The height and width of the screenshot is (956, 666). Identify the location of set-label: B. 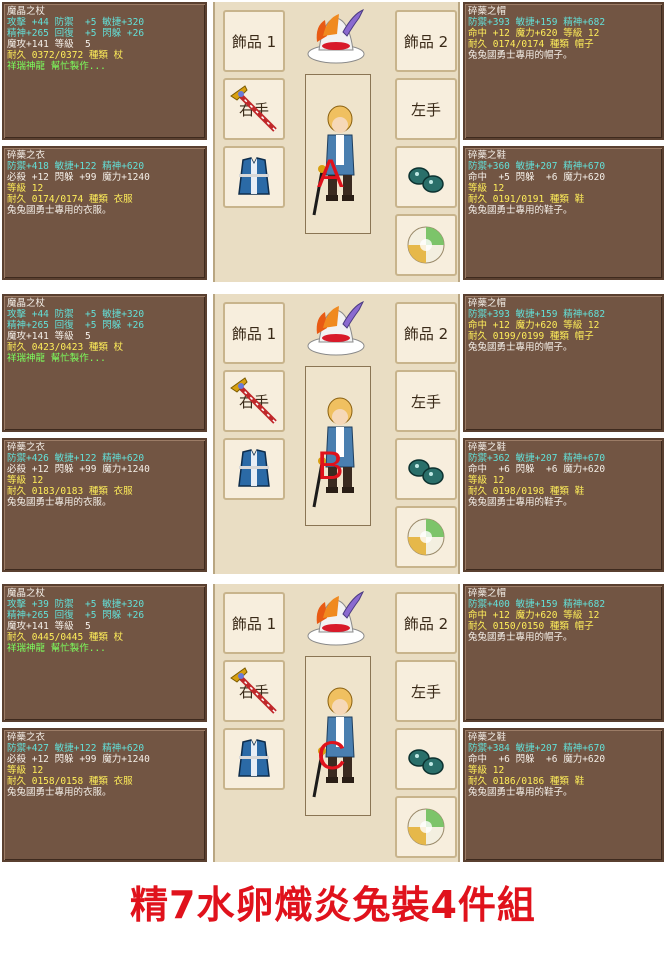
(330, 466).